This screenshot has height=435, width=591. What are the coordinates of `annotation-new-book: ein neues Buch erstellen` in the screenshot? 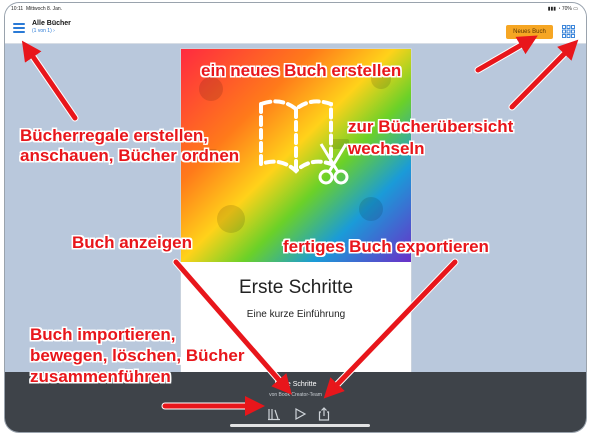 It's located at (301, 70).